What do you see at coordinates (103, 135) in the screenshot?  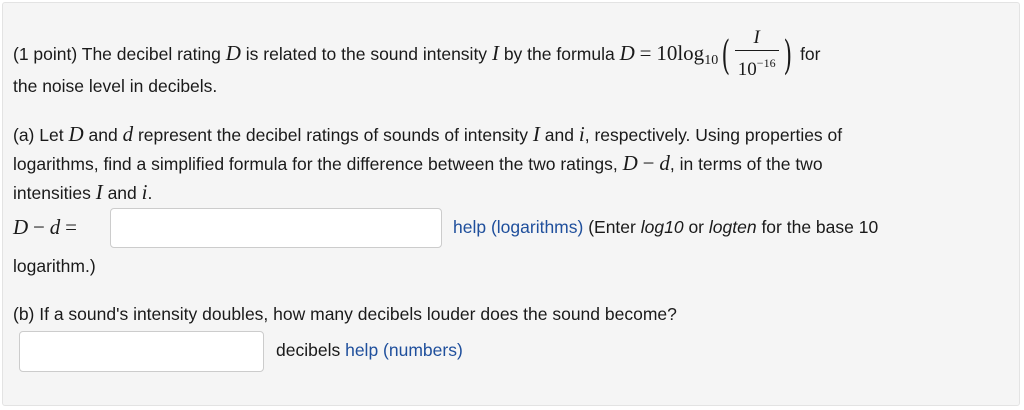 I see `part-a-text-2: and` at bounding box center [103, 135].